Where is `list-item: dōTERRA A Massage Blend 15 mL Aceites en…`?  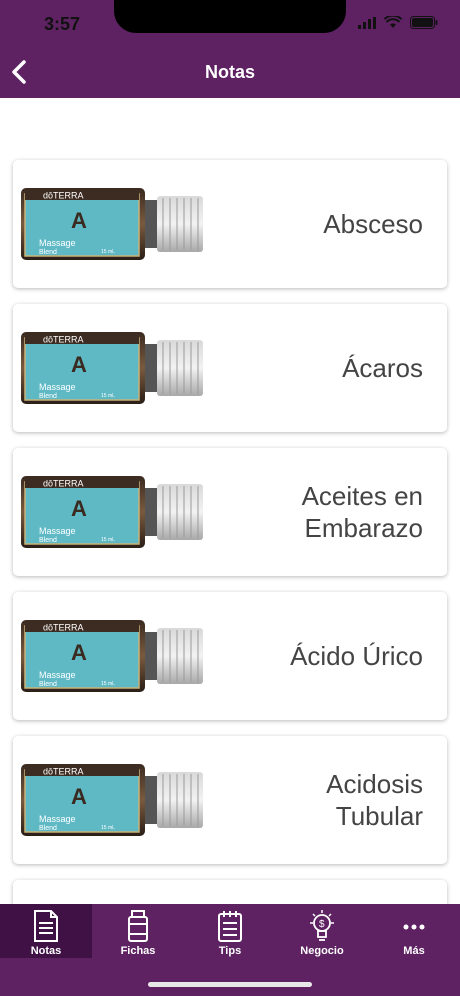 list-item: dōTERRA A Massage Blend 15 mL Aceites en… is located at coordinates (230, 512).